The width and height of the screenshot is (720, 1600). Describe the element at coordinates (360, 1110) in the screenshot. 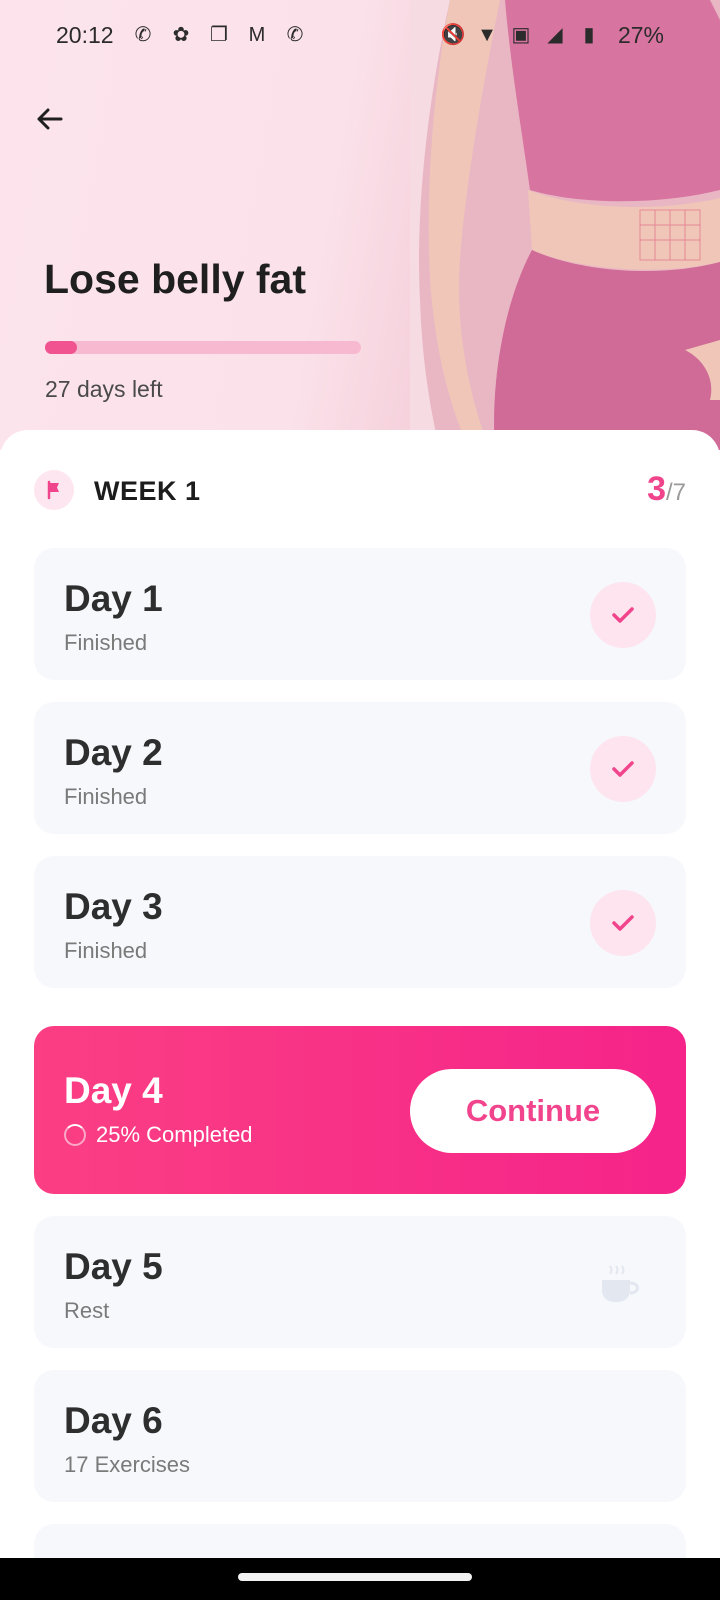

I see `day-card-4-current: Day 4 25% Completed Continue` at that location.